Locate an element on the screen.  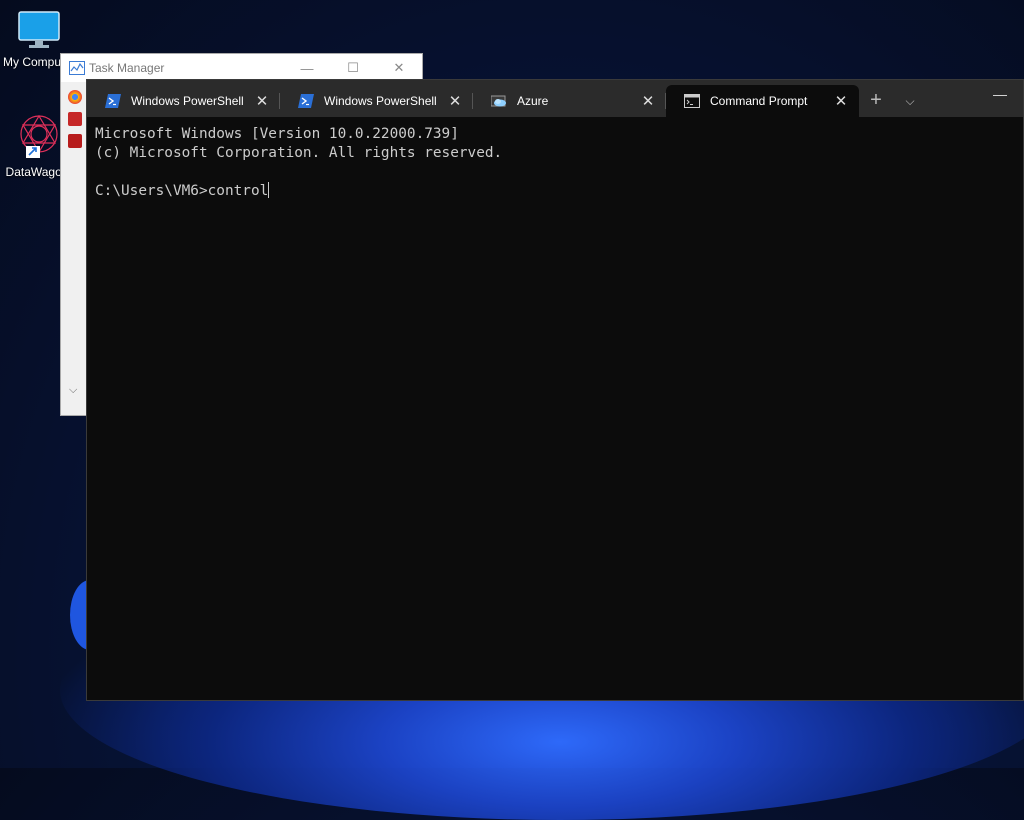
tab-windows-powershell-1: Windows PowerShell ✕ is located at coordinates (183, 101).